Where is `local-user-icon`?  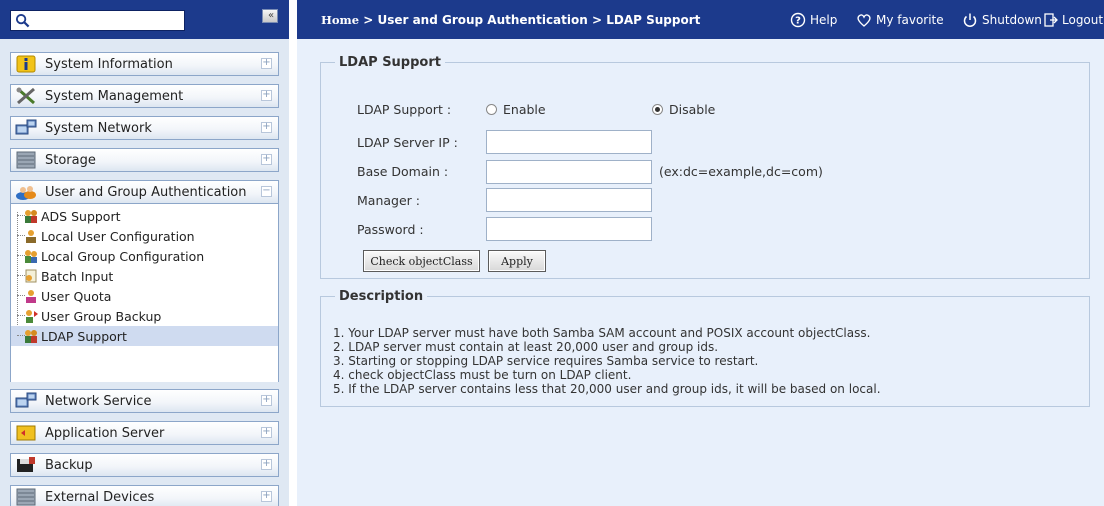
local-user-icon is located at coordinates (31, 236).